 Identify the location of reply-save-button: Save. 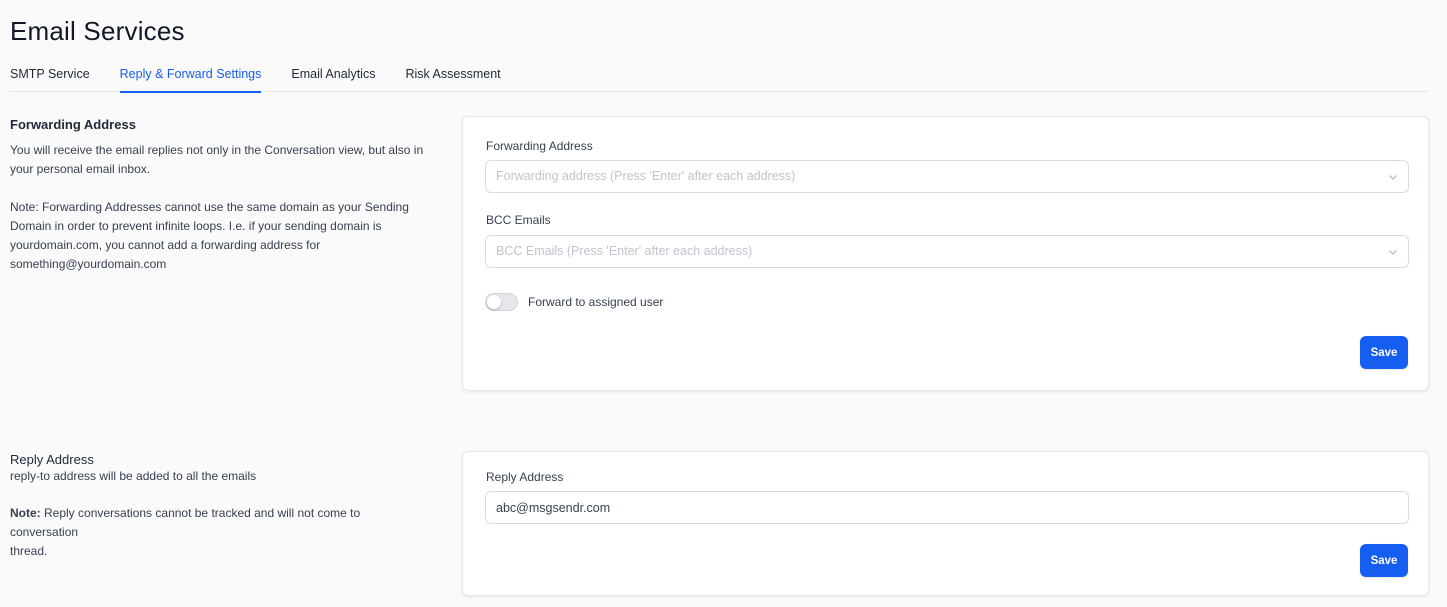
(1384, 560).